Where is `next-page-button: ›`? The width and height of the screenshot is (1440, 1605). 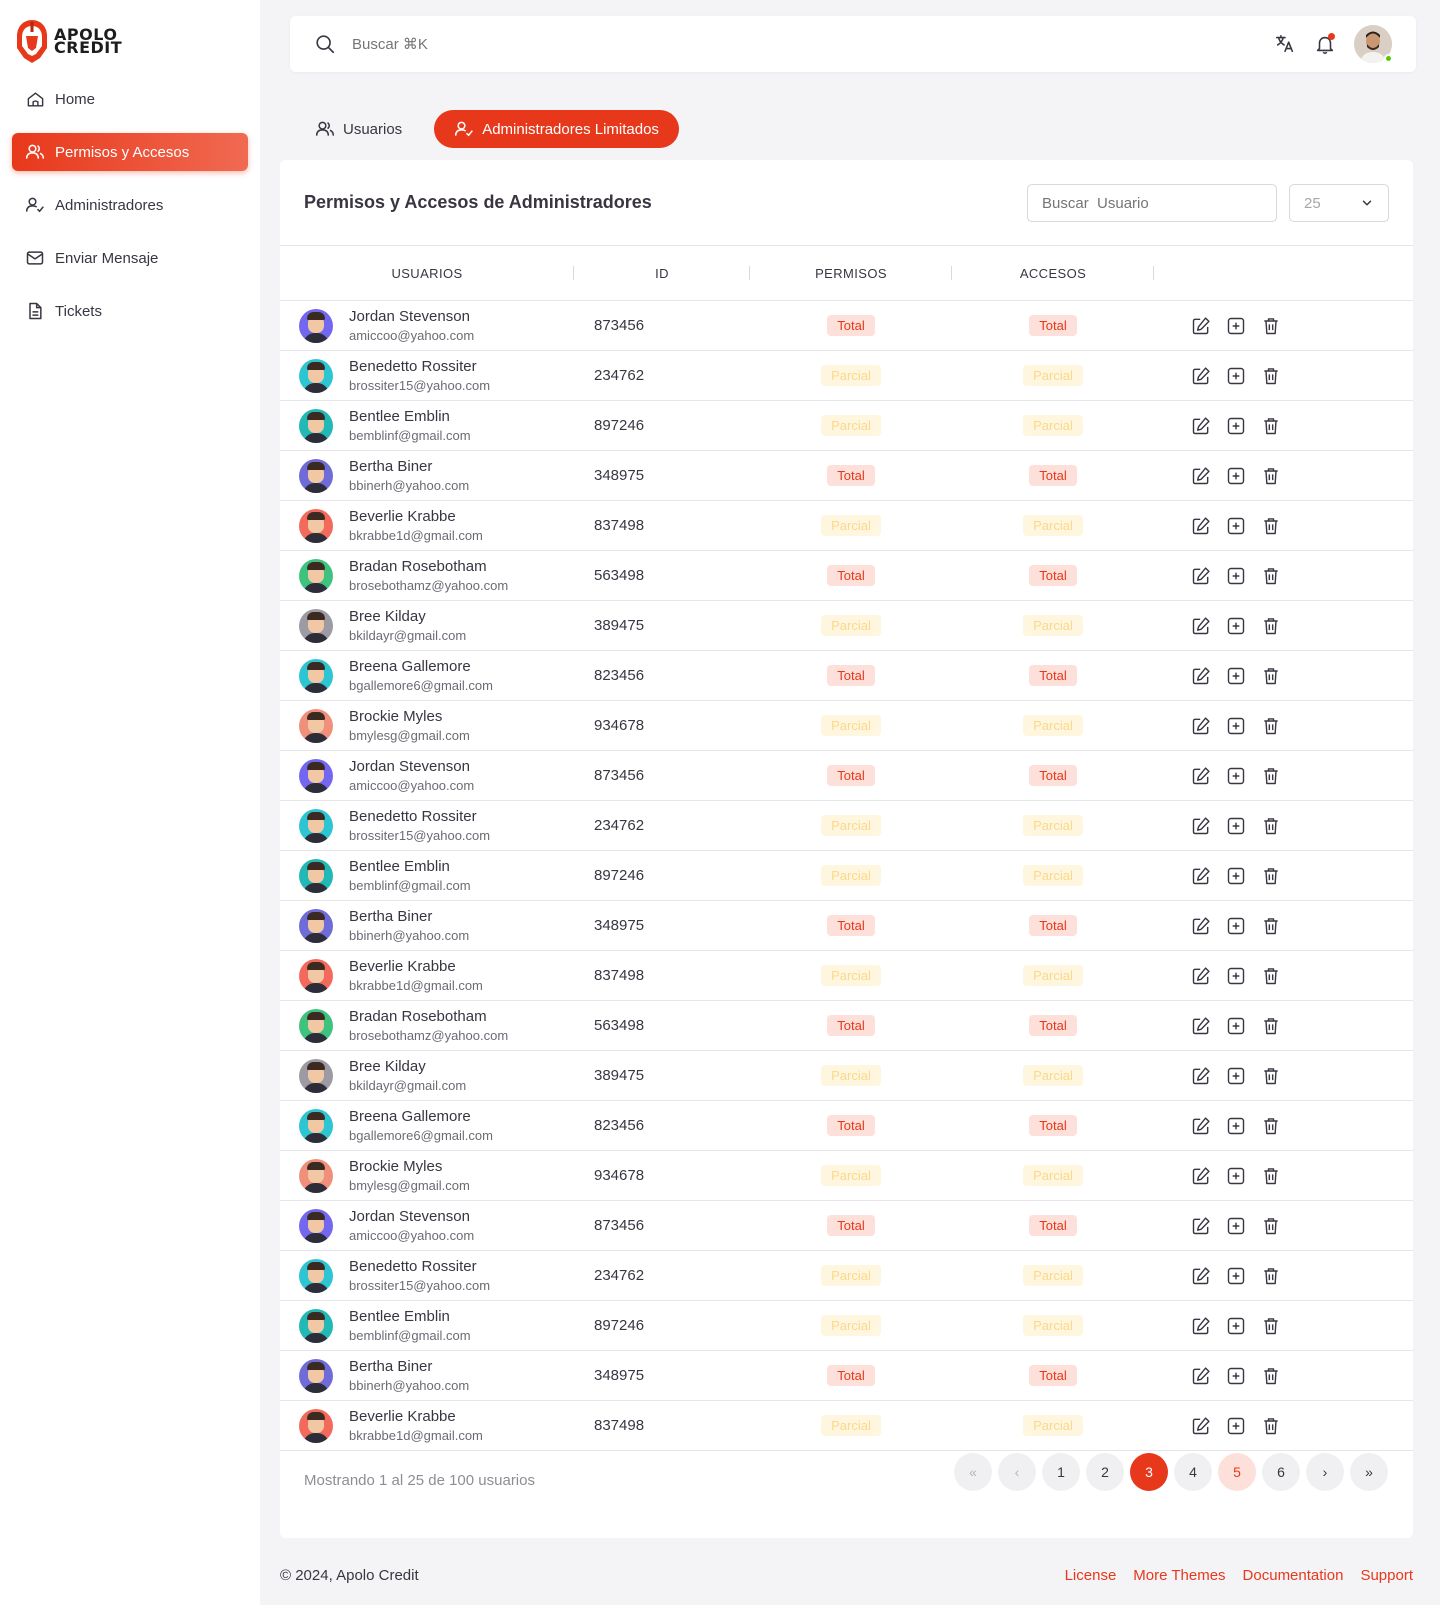 next-page-button: › is located at coordinates (1325, 1472).